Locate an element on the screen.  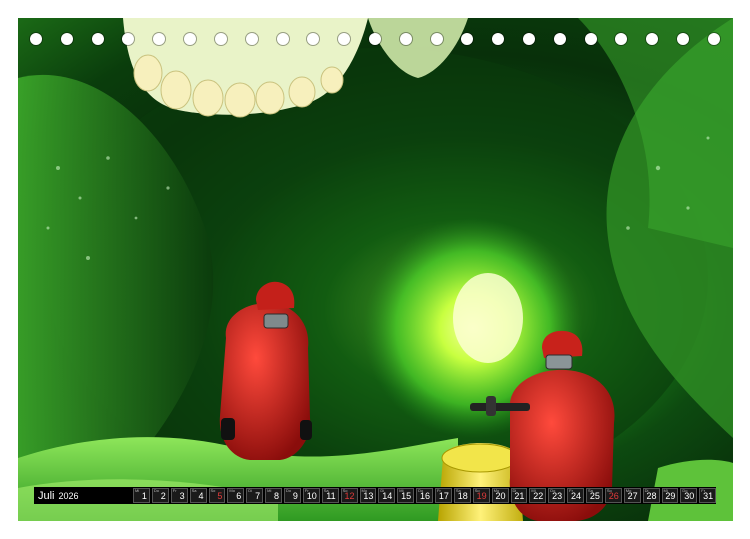
day-cell: Di 14 is located at coordinates (387, 495).